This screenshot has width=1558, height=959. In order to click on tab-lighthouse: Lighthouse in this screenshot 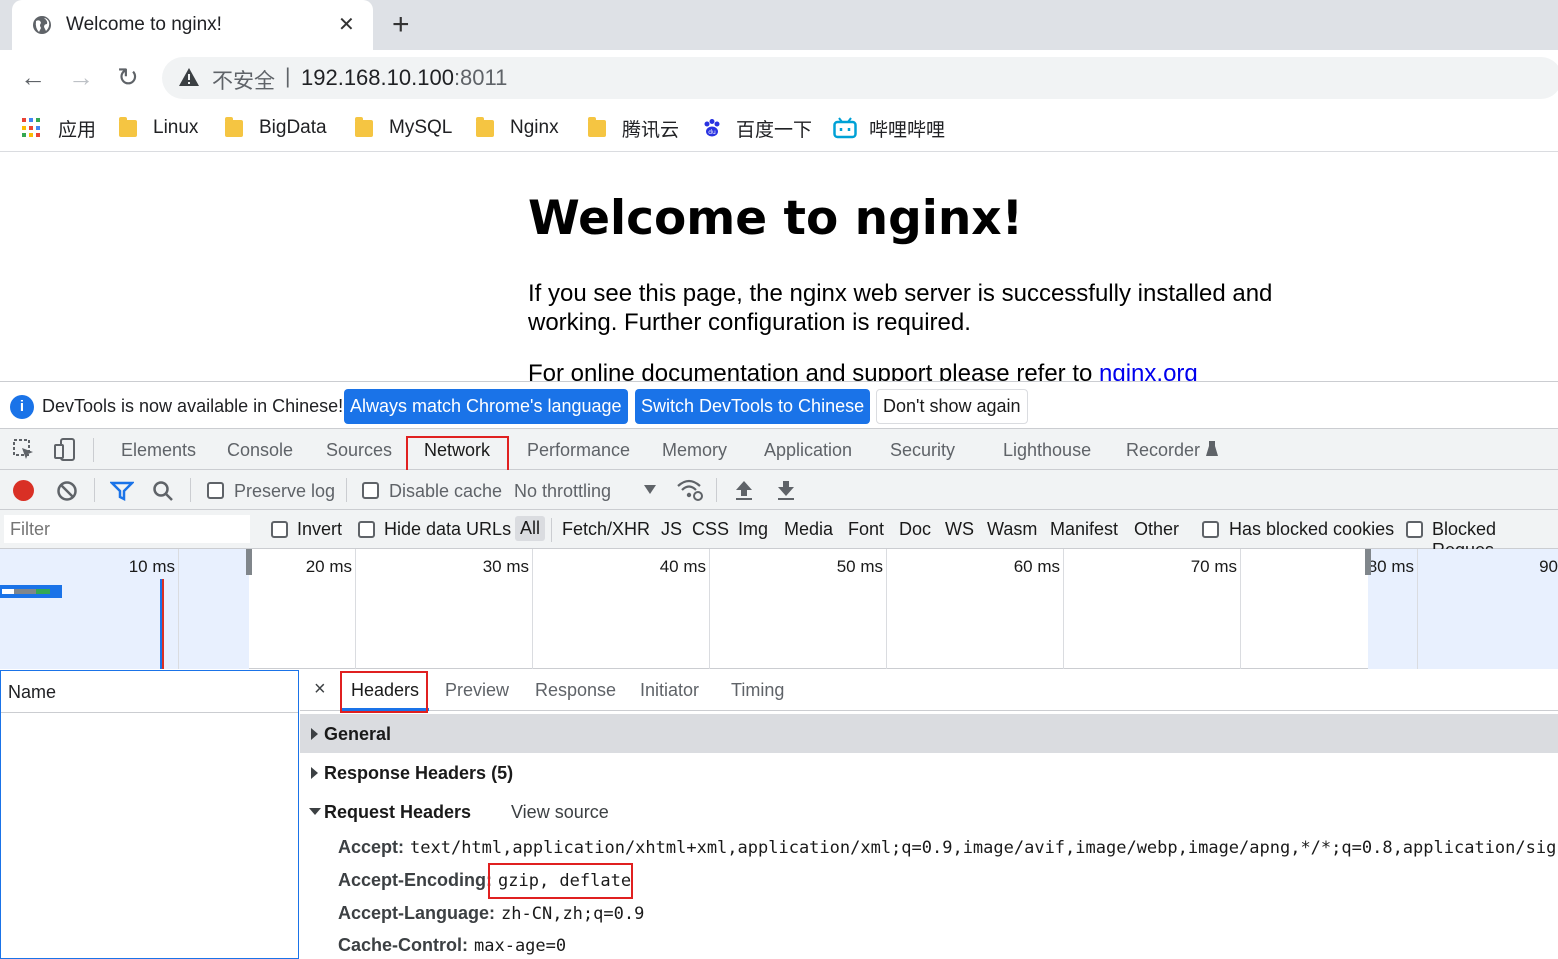, I will do `click(1047, 450)`.